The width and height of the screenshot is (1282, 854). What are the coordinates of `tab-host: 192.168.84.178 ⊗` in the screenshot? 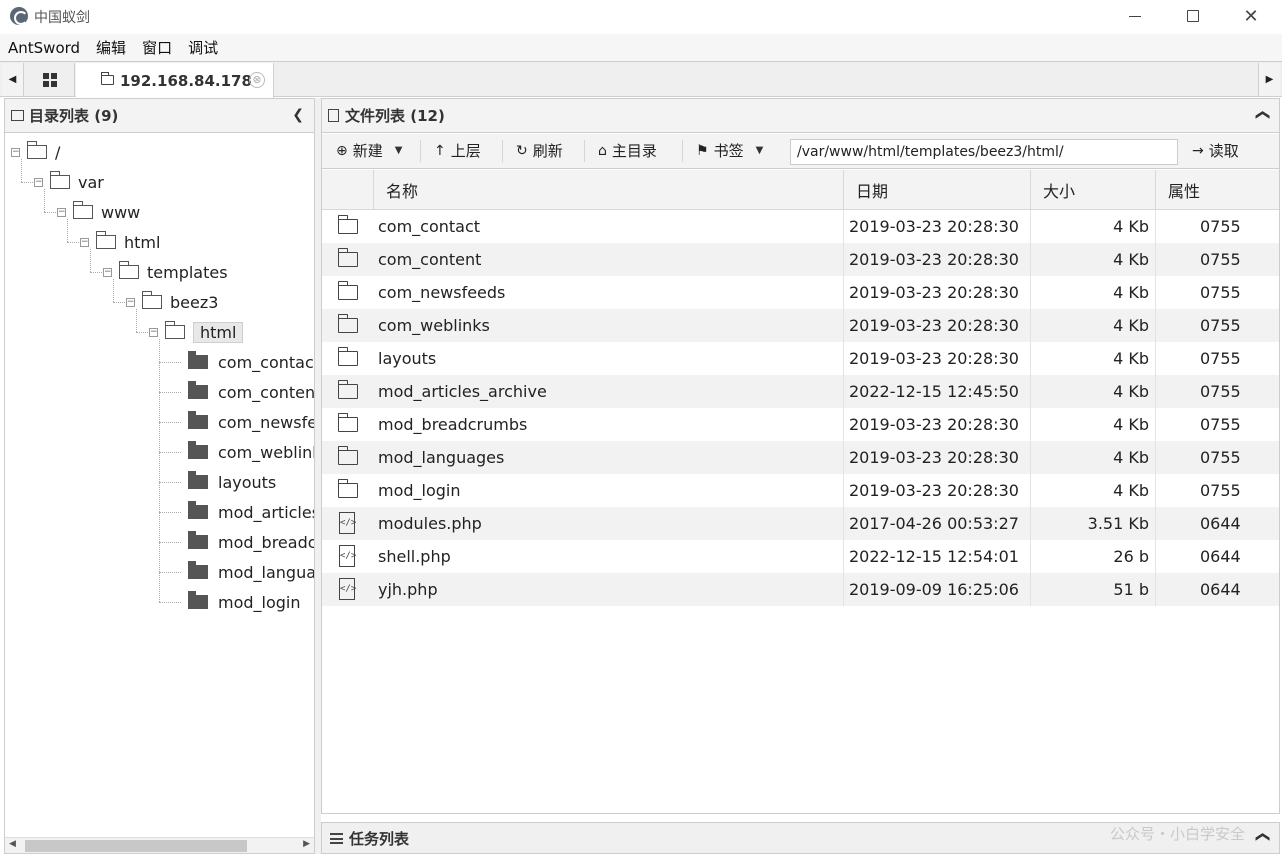 It's located at (175, 80).